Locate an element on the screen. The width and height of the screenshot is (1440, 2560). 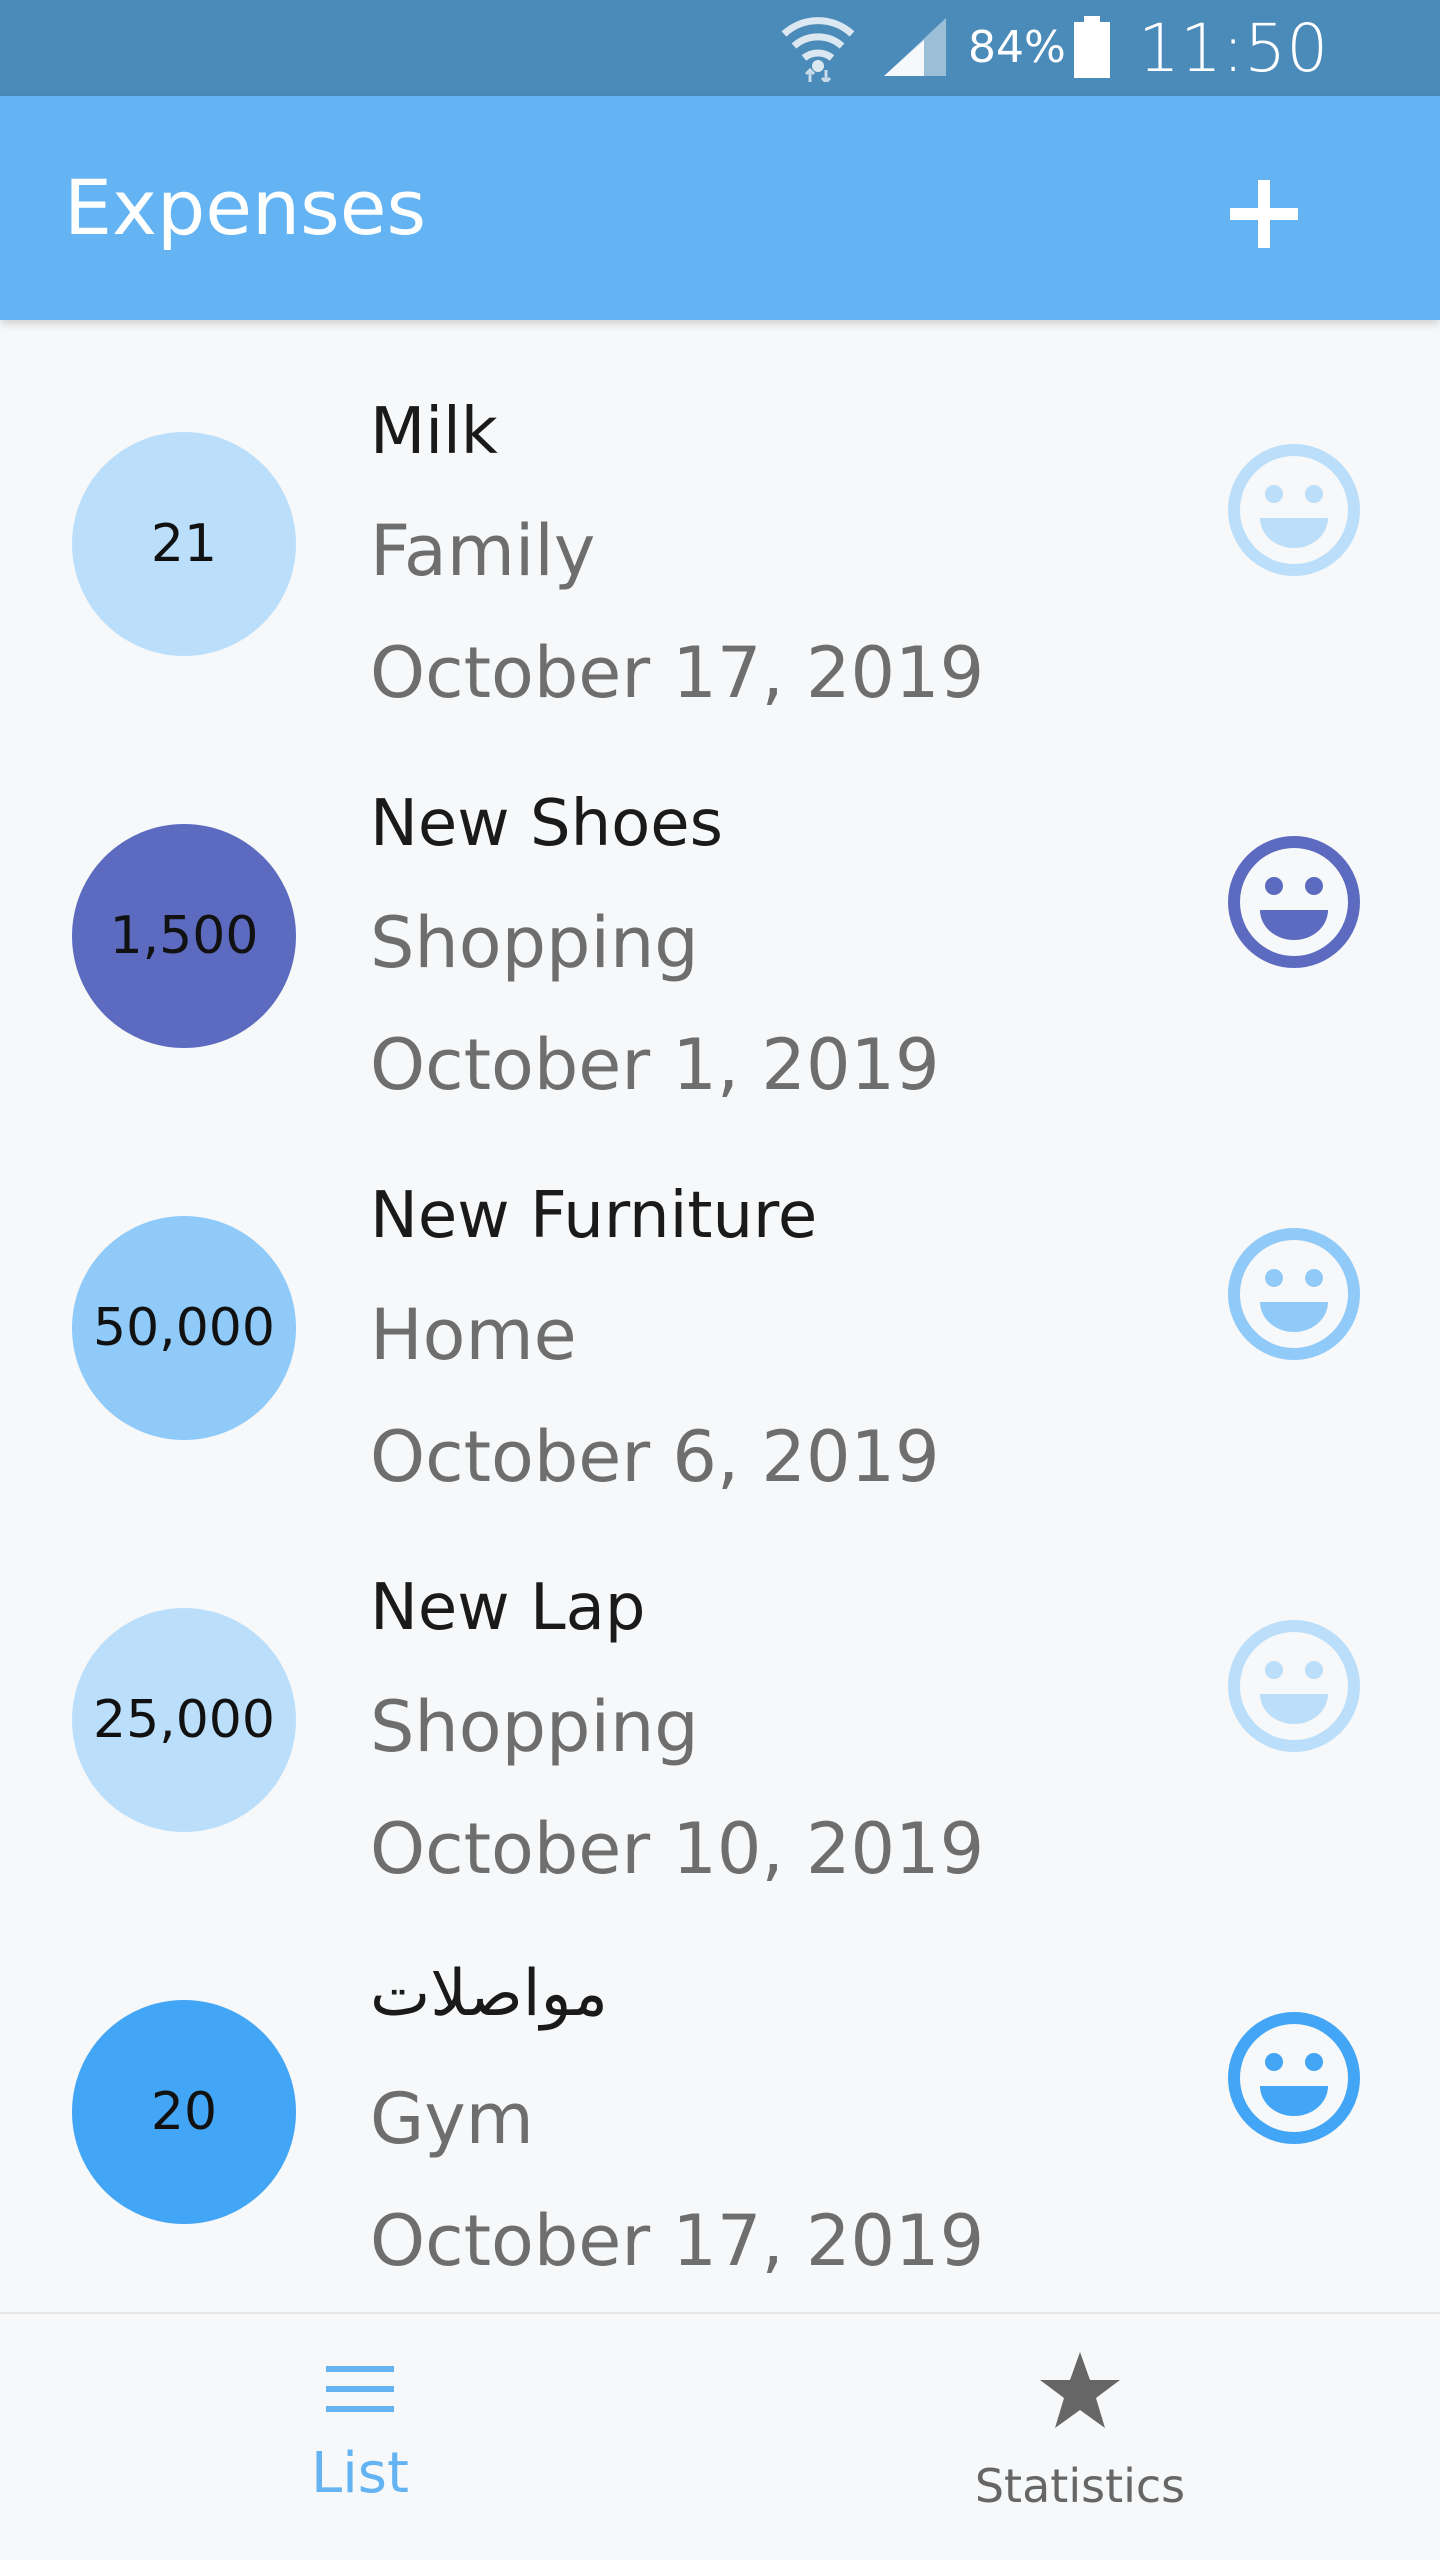
expense-category: Gym is located at coordinates (452, 2119).